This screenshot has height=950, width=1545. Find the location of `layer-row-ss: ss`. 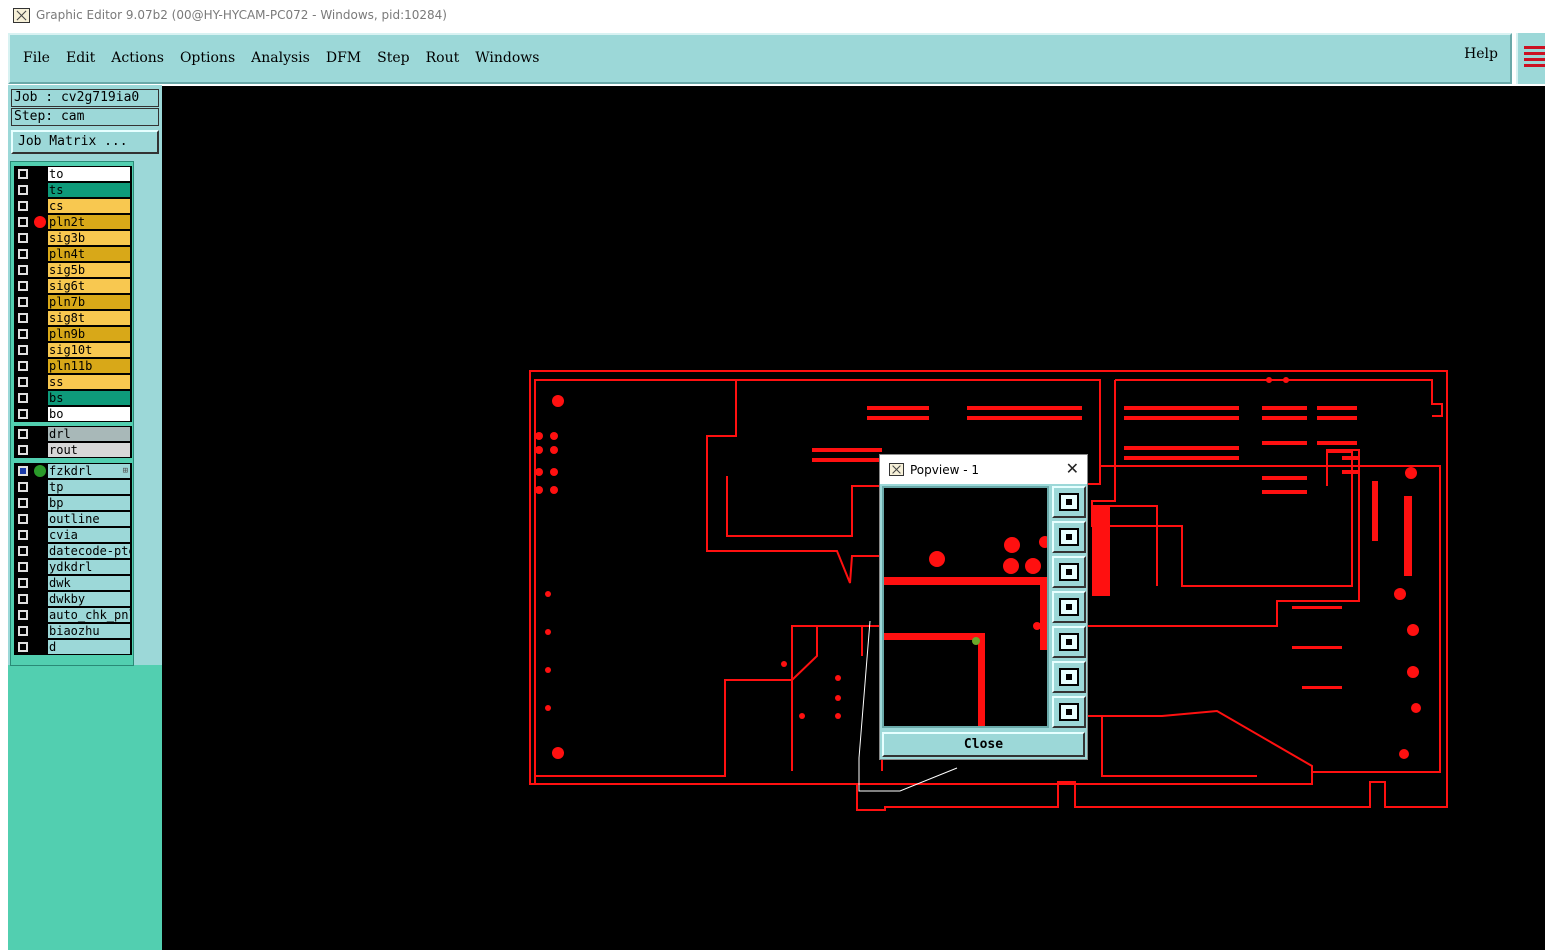

layer-row-ss: ss is located at coordinates (73, 382).